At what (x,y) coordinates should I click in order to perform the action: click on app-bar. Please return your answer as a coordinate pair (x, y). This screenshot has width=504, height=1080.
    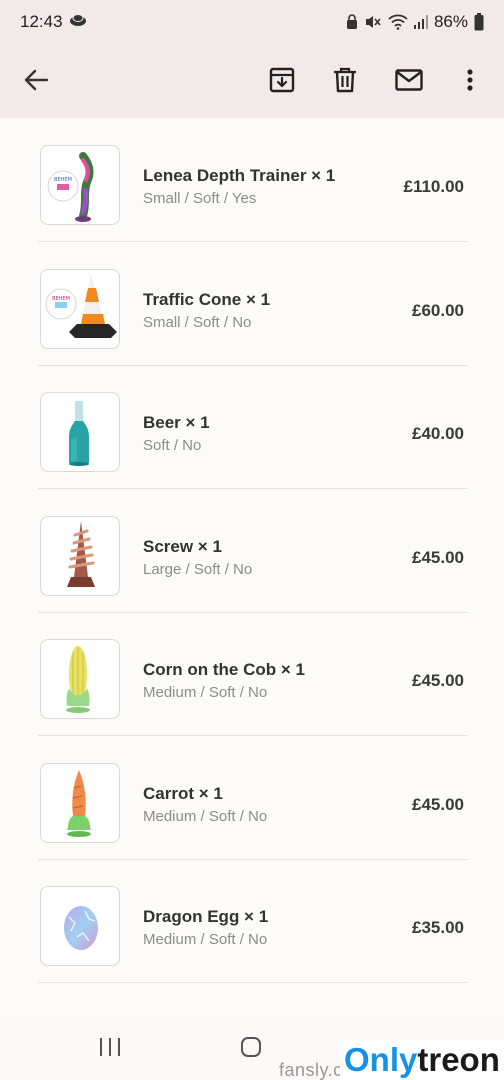
    Looking at the image, I should click on (252, 81).